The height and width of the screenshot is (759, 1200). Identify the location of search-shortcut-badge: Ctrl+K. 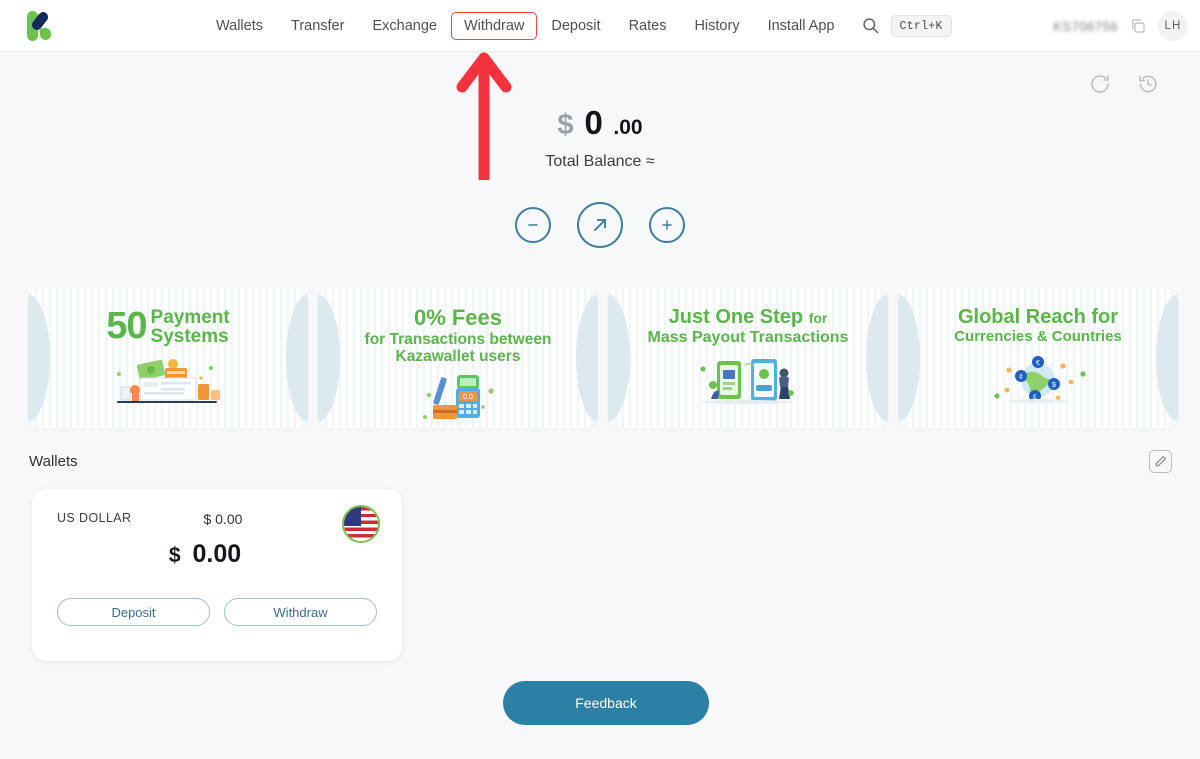
(921, 25).